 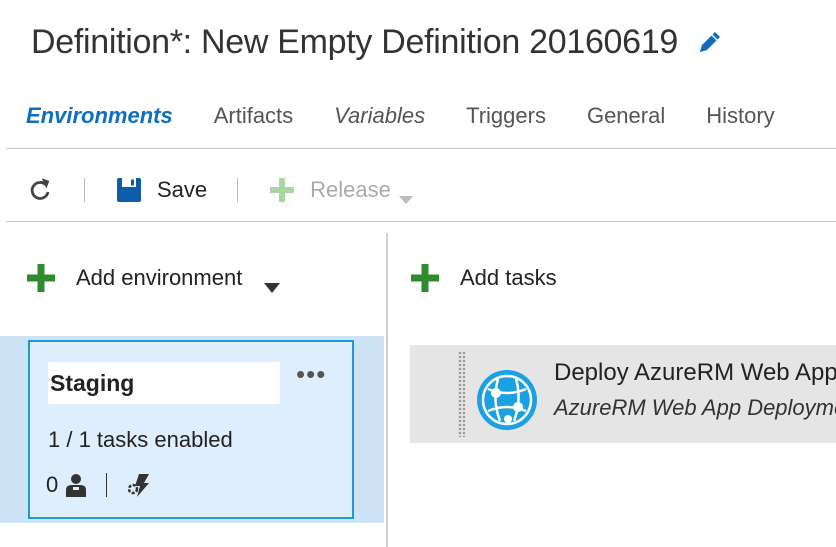 What do you see at coordinates (98, 485) in the screenshot?
I see `environment-status-row: 0` at bounding box center [98, 485].